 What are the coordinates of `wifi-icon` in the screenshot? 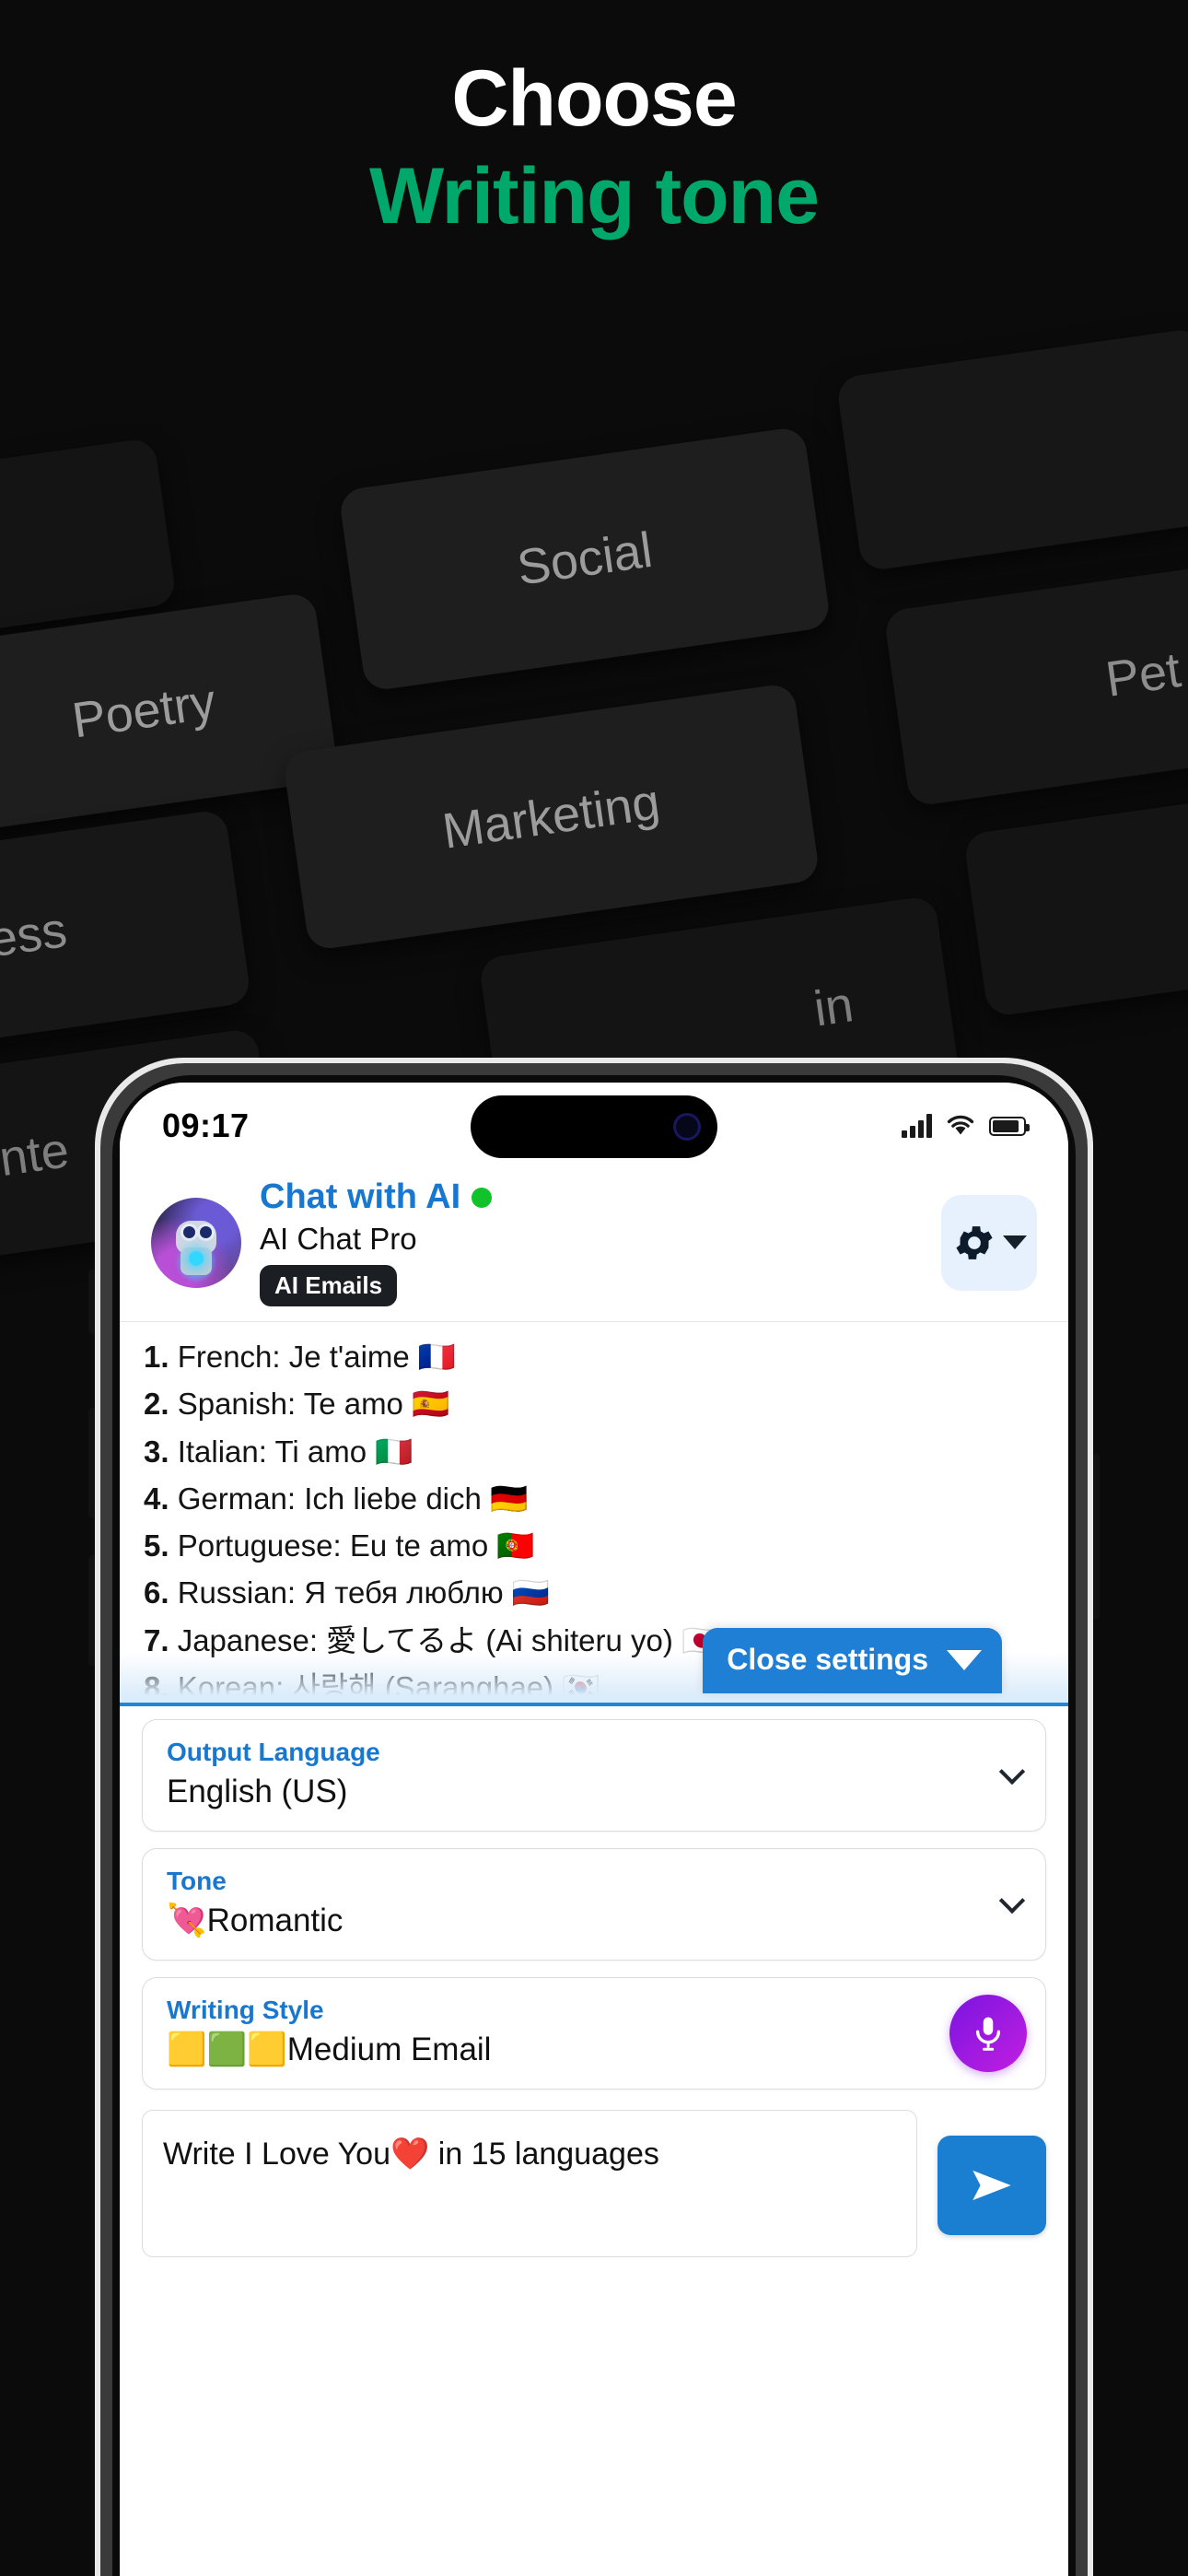 It's located at (961, 1126).